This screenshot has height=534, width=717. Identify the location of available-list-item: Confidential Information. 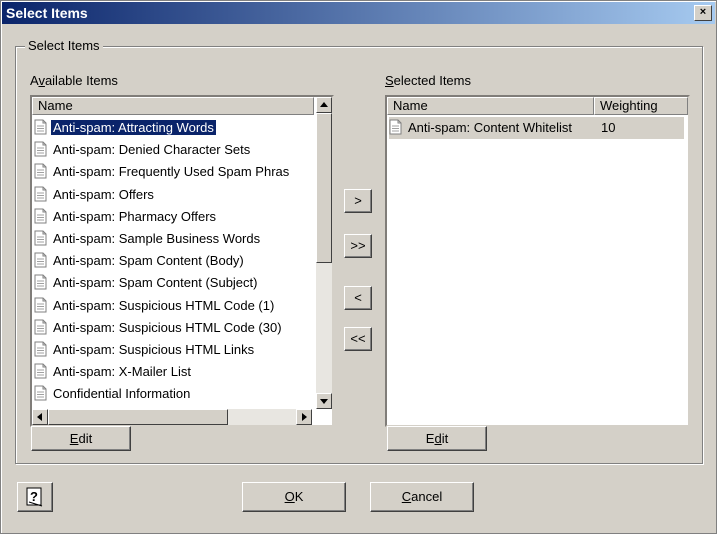
(113, 394).